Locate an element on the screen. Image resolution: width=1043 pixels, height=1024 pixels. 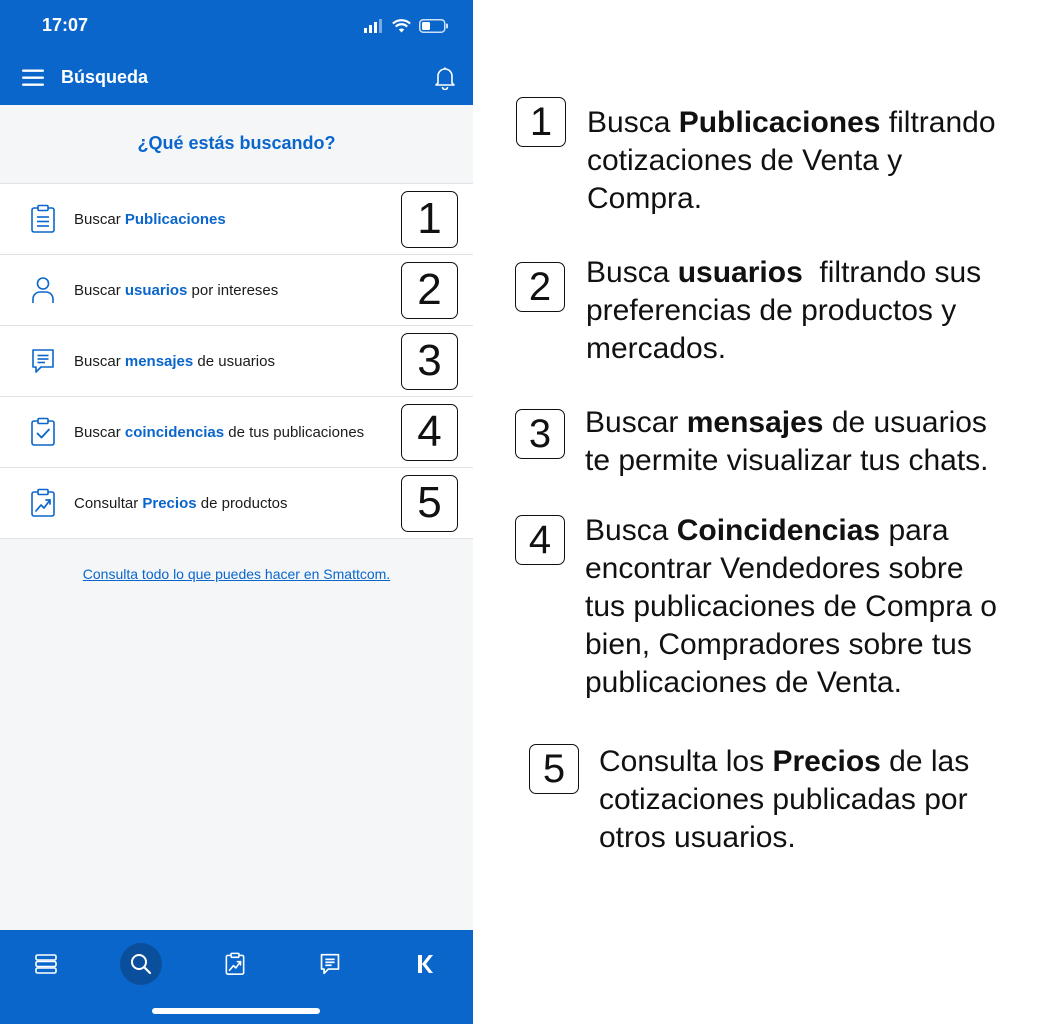
check-prices-label: Consultar Precios de productos is located at coordinates (181, 503).